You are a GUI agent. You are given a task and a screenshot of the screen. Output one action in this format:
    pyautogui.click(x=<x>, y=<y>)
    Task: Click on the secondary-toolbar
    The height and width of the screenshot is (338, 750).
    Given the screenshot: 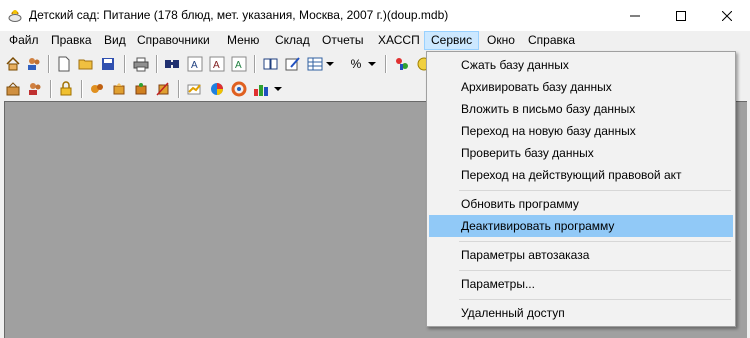 What is the action you would take?
    pyautogui.click(x=150, y=89)
    